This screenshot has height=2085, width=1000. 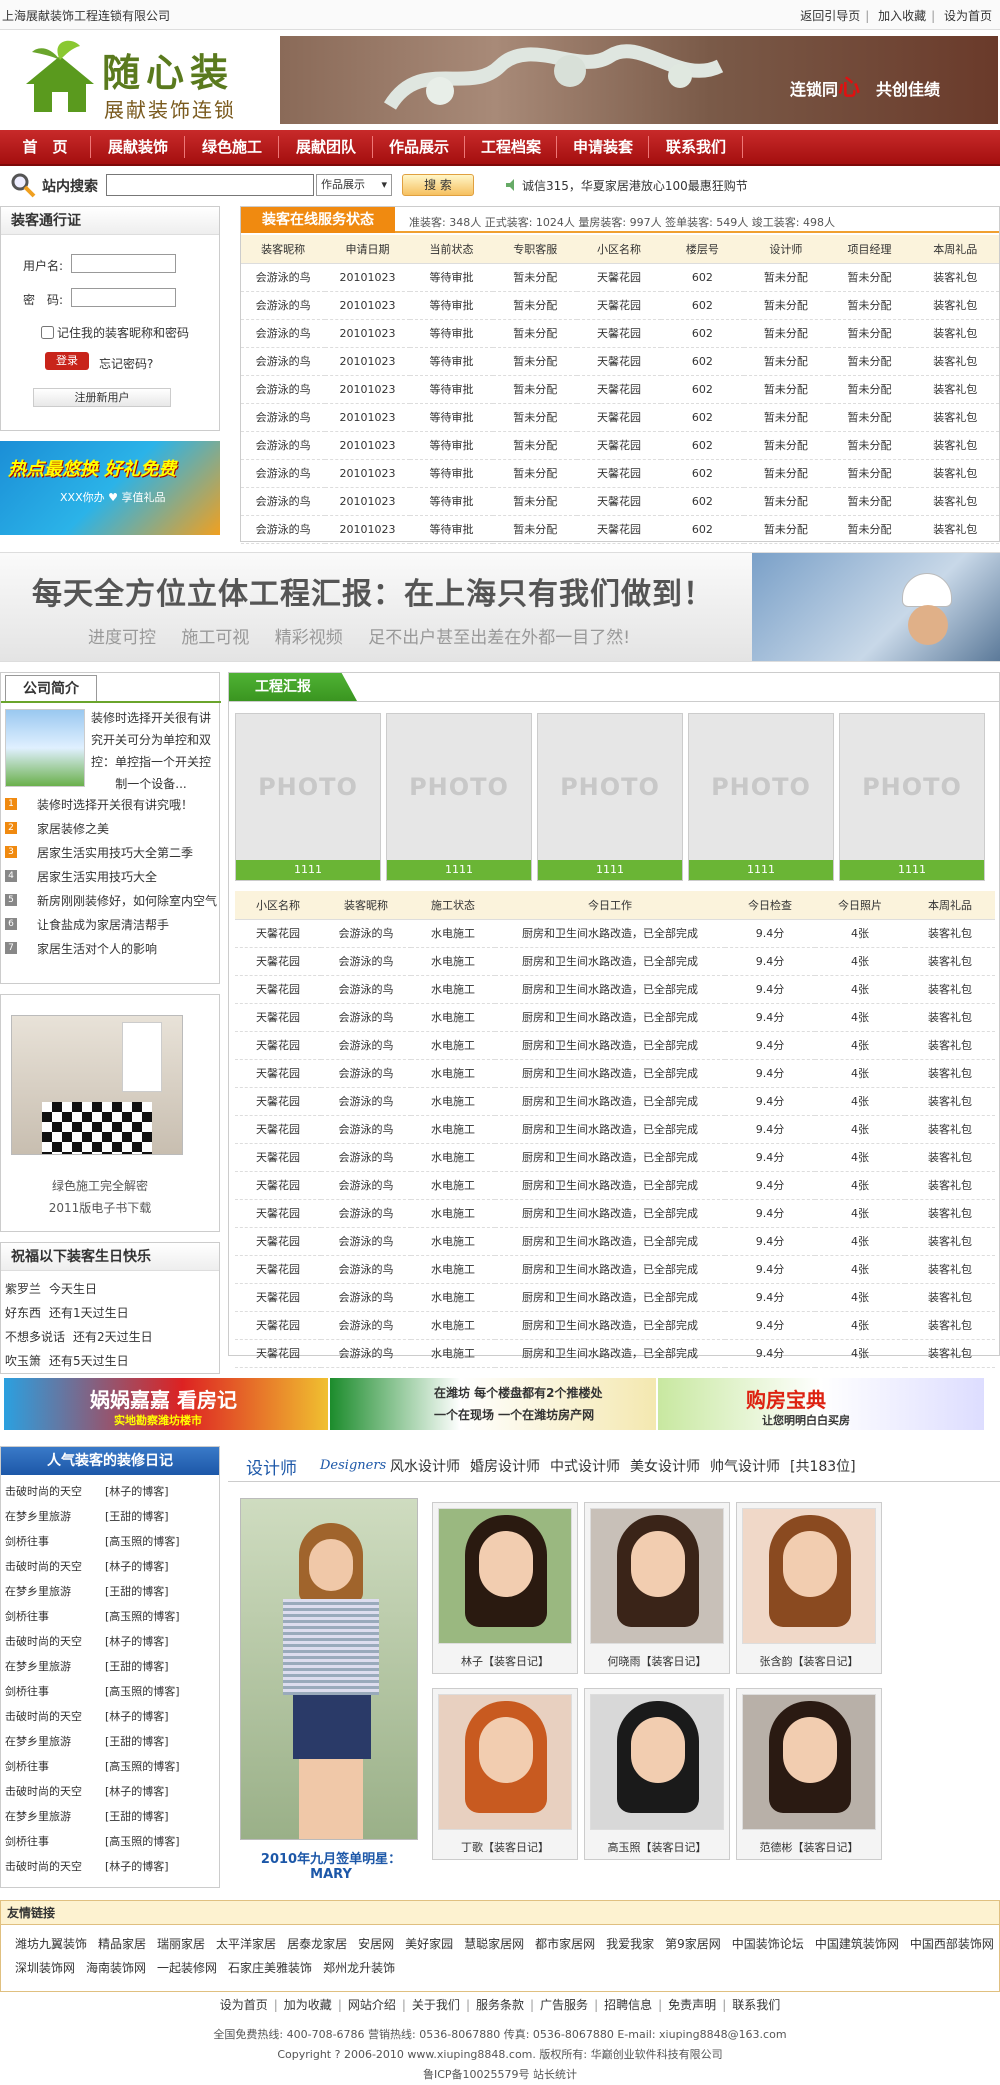 What do you see at coordinates (376, 1944) in the screenshot?
I see `friend-link: 安居网` at bounding box center [376, 1944].